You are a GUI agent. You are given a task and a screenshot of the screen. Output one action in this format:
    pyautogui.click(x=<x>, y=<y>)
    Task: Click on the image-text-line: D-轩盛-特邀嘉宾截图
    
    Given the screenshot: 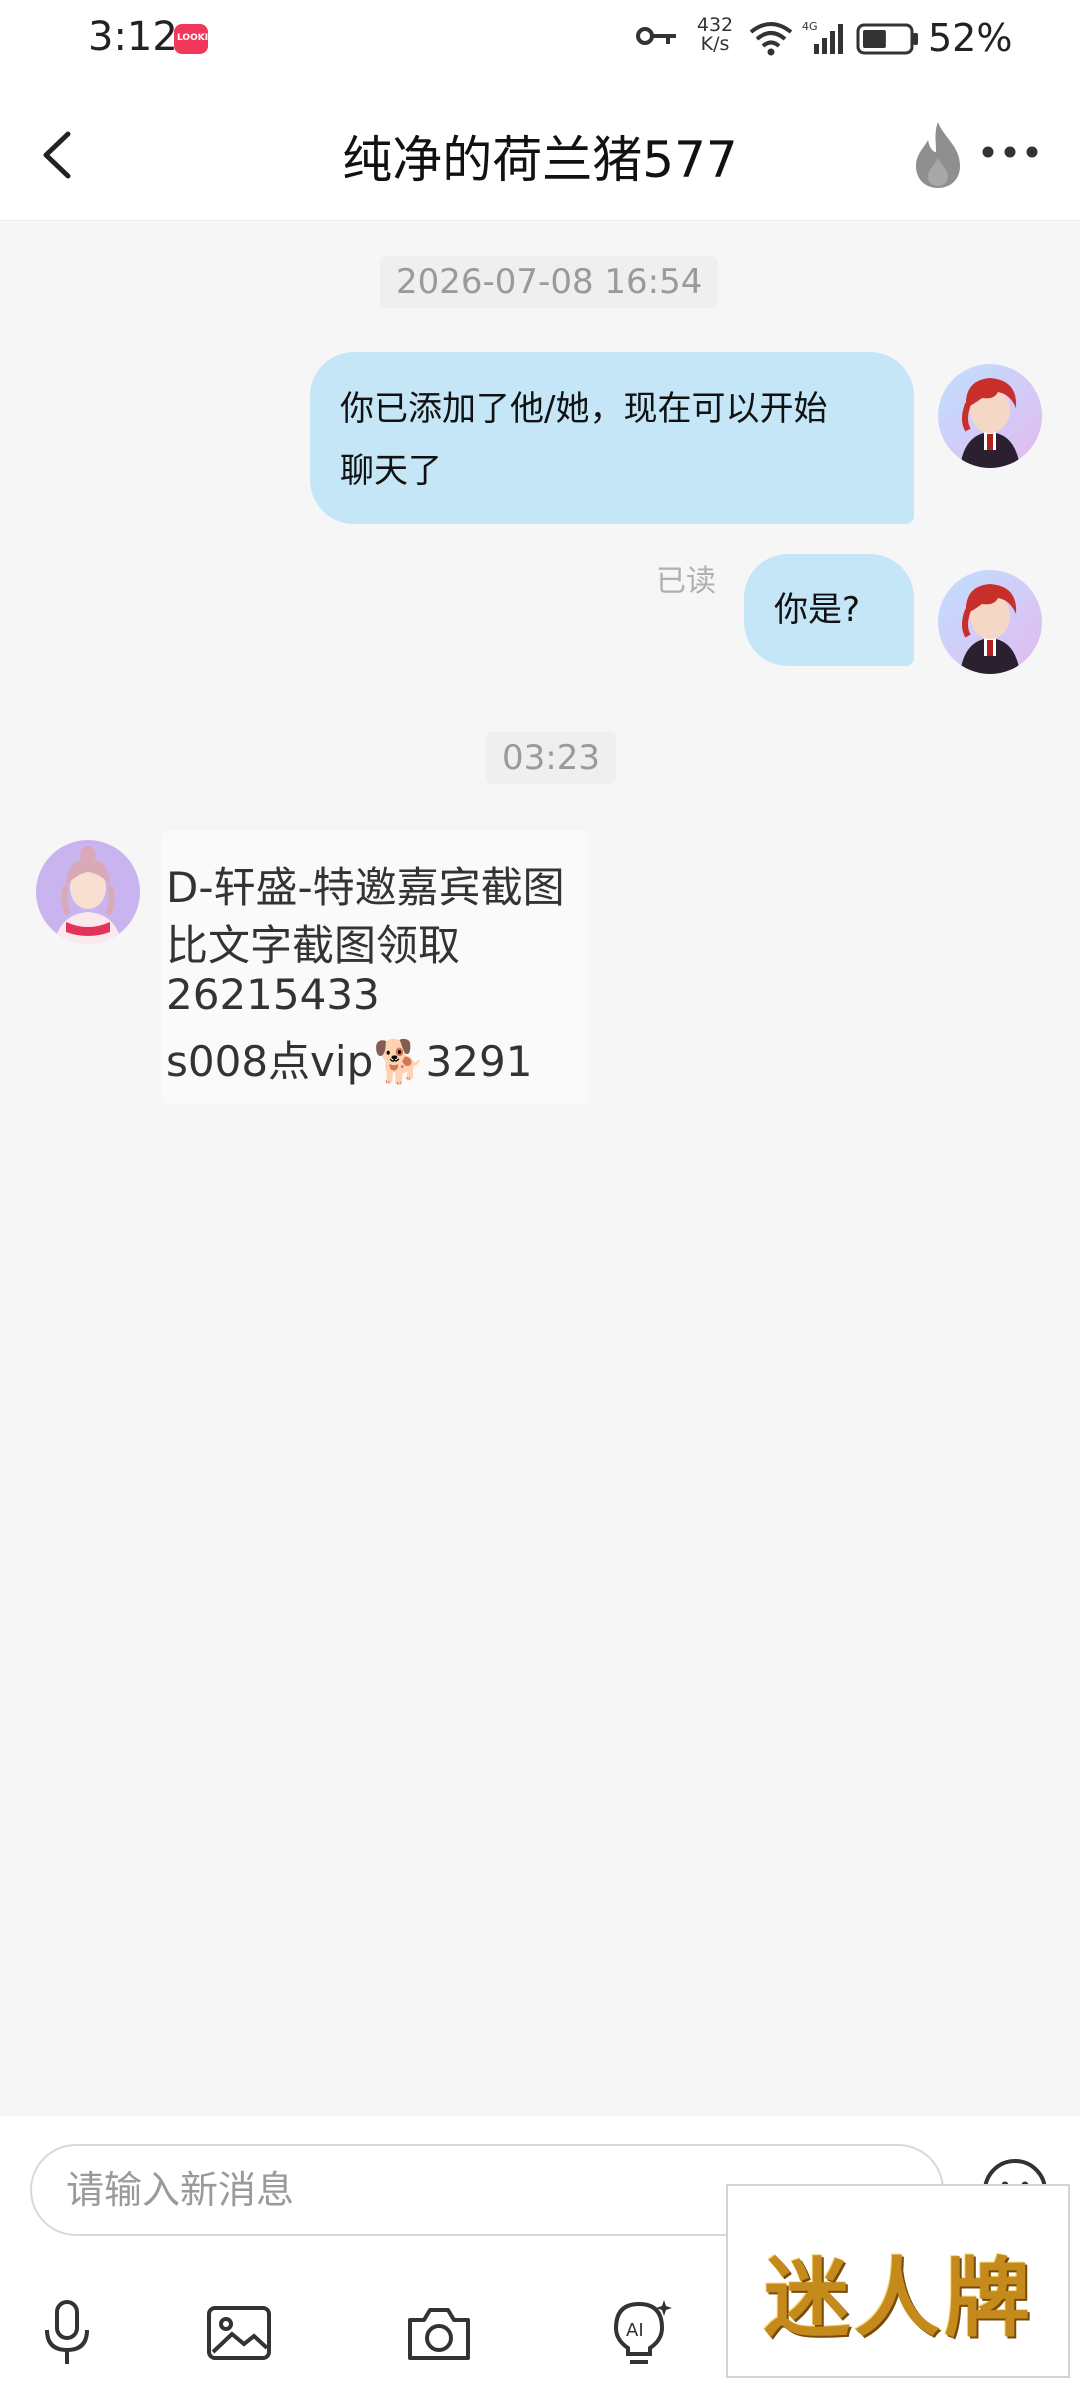 What is the action you would take?
    pyautogui.click(x=365, y=887)
    